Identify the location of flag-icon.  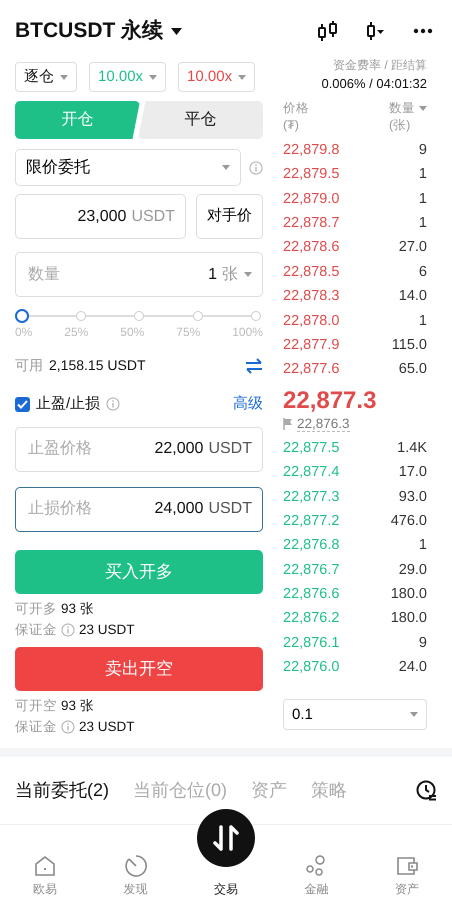
(288, 424).